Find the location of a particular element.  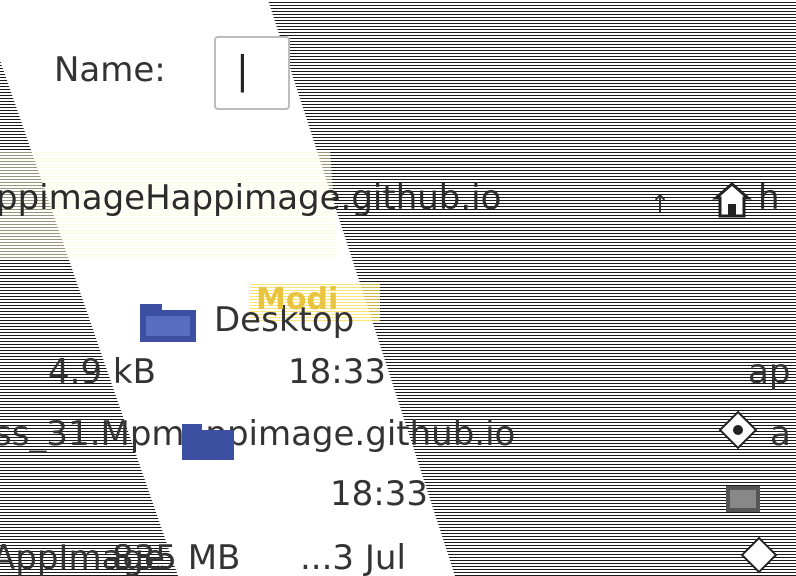

name-input is located at coordinates (252, 73).